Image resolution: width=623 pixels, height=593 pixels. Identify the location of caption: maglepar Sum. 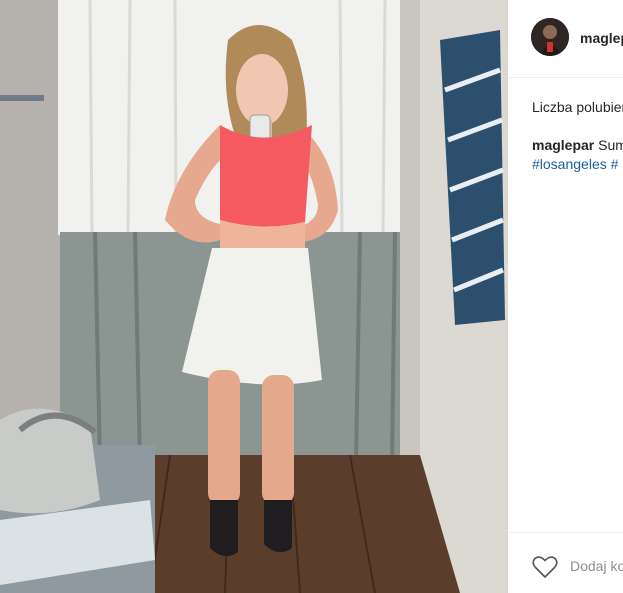
(577, 145).